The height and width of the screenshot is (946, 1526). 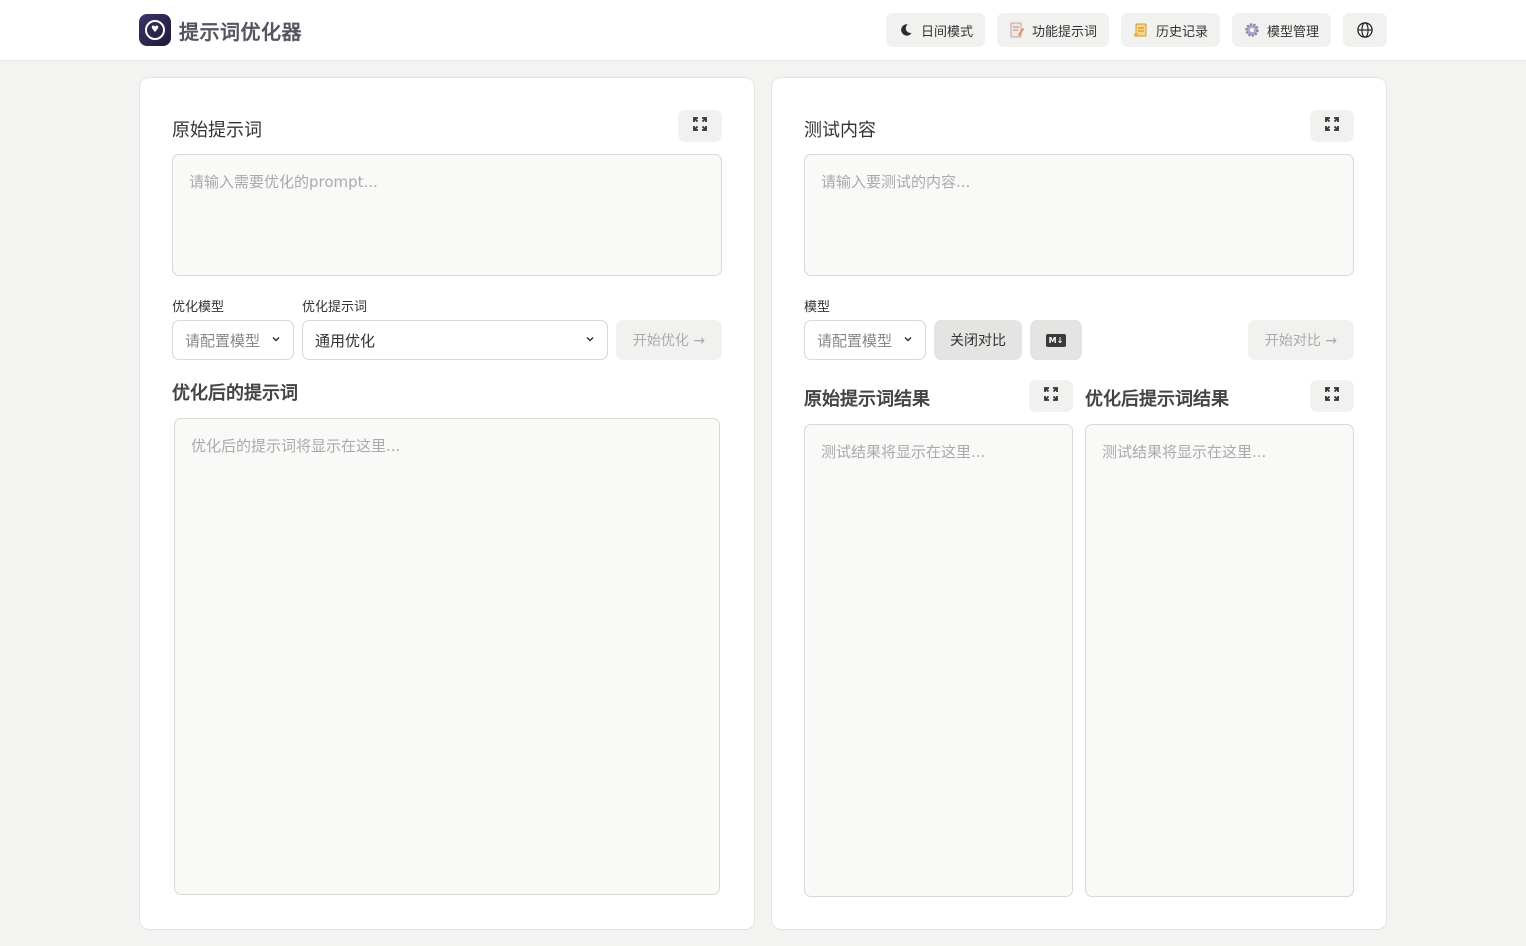 What do you see at coordinates (235, 393) in the screenshot?
I see `optimized-prompt-title: 优化后的提示词` at bounding box center [235, 393].